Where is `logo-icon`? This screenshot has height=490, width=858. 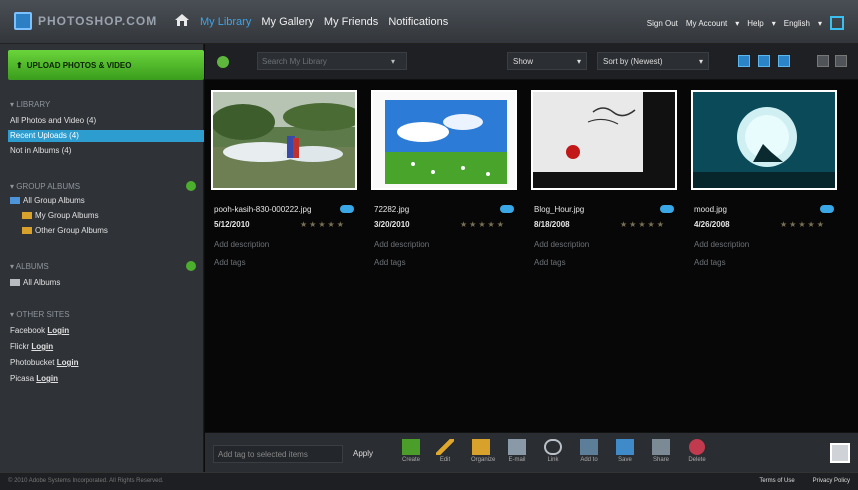
logo-icon is located at coordinates (23, 21).